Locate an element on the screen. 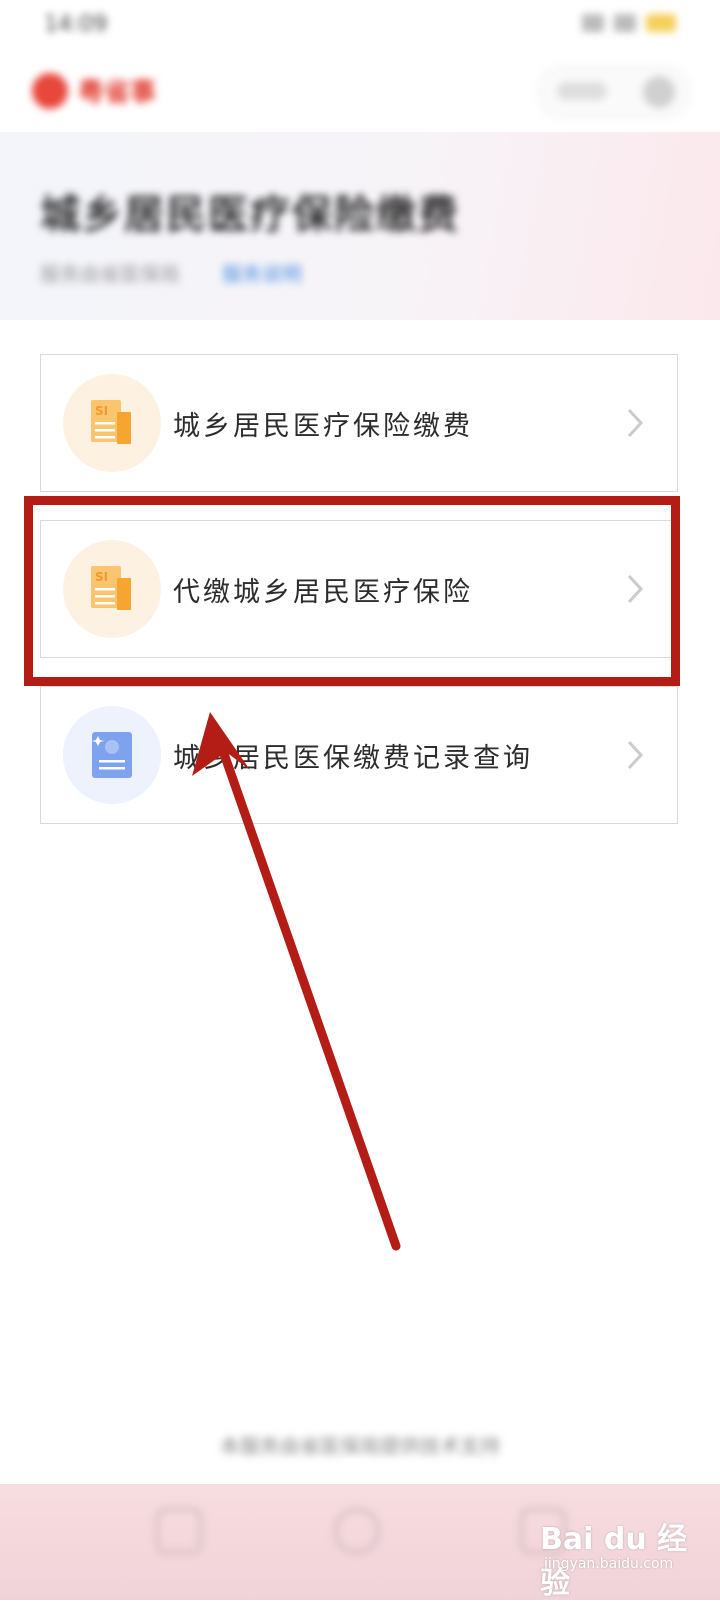 This screenshot has height=1602, width=720. status-icons is located at coordinates (629, 23).